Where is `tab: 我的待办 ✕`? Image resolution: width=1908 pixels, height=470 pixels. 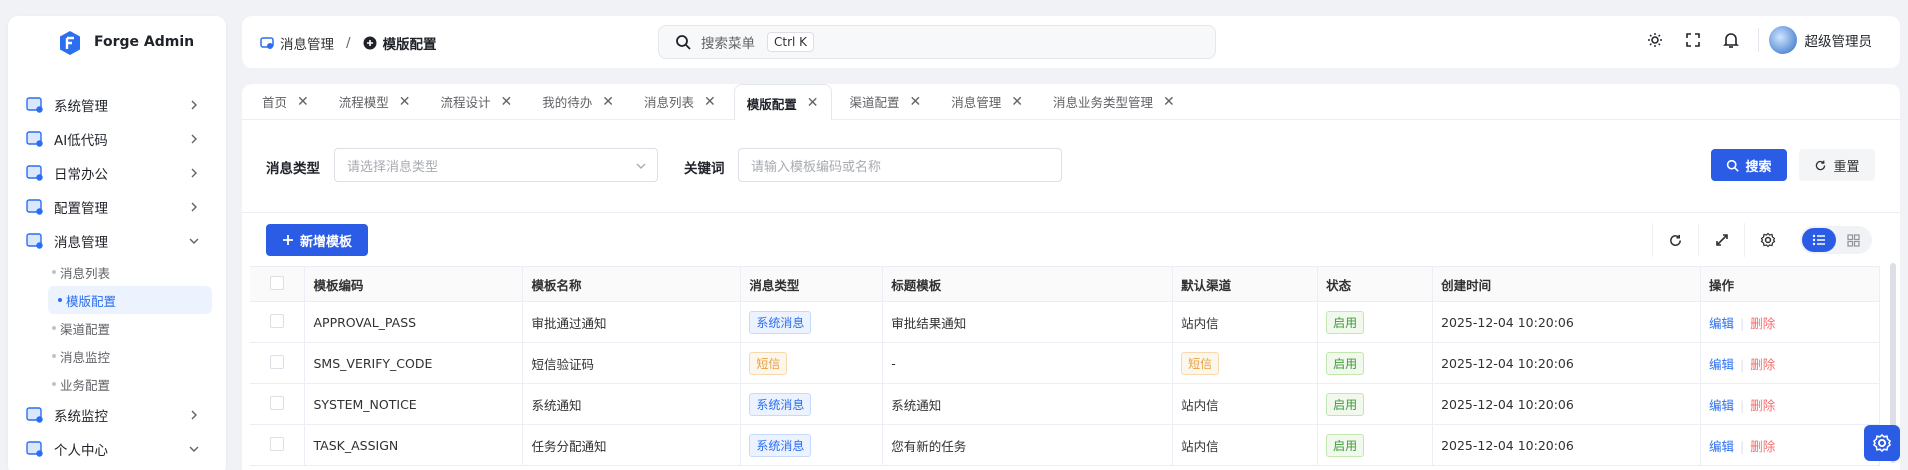
tab: 我的待办 ✕ is located at coordinates (578, 102).